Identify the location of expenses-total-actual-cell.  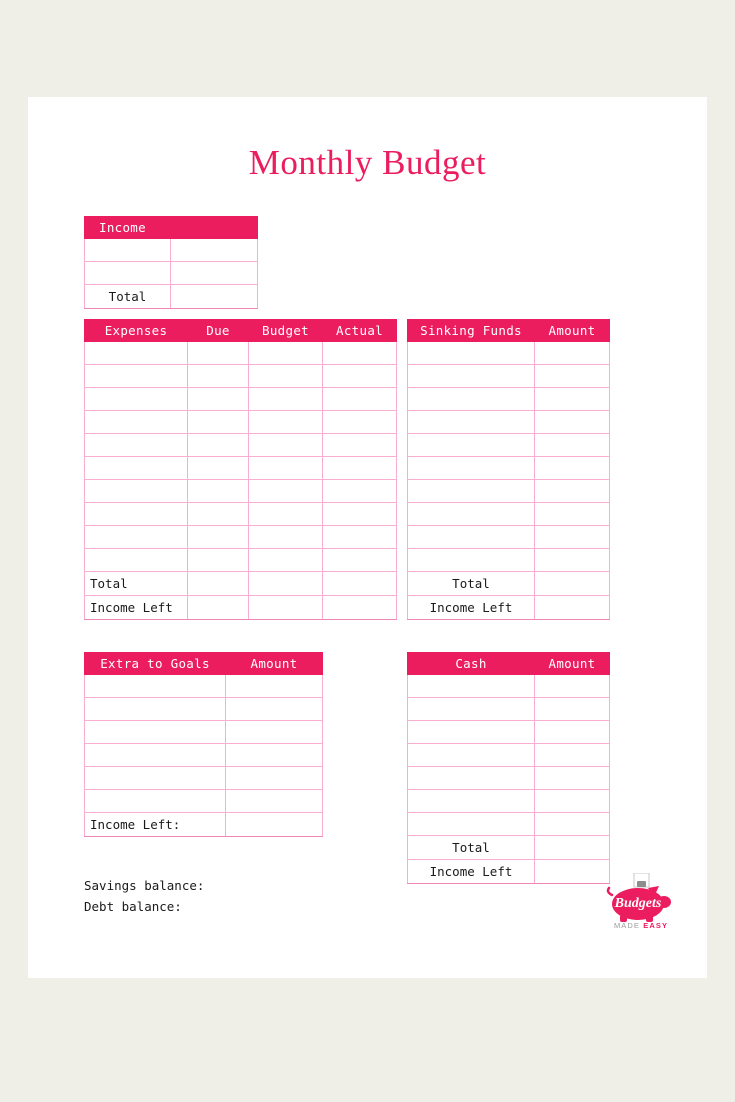
(359, 583).